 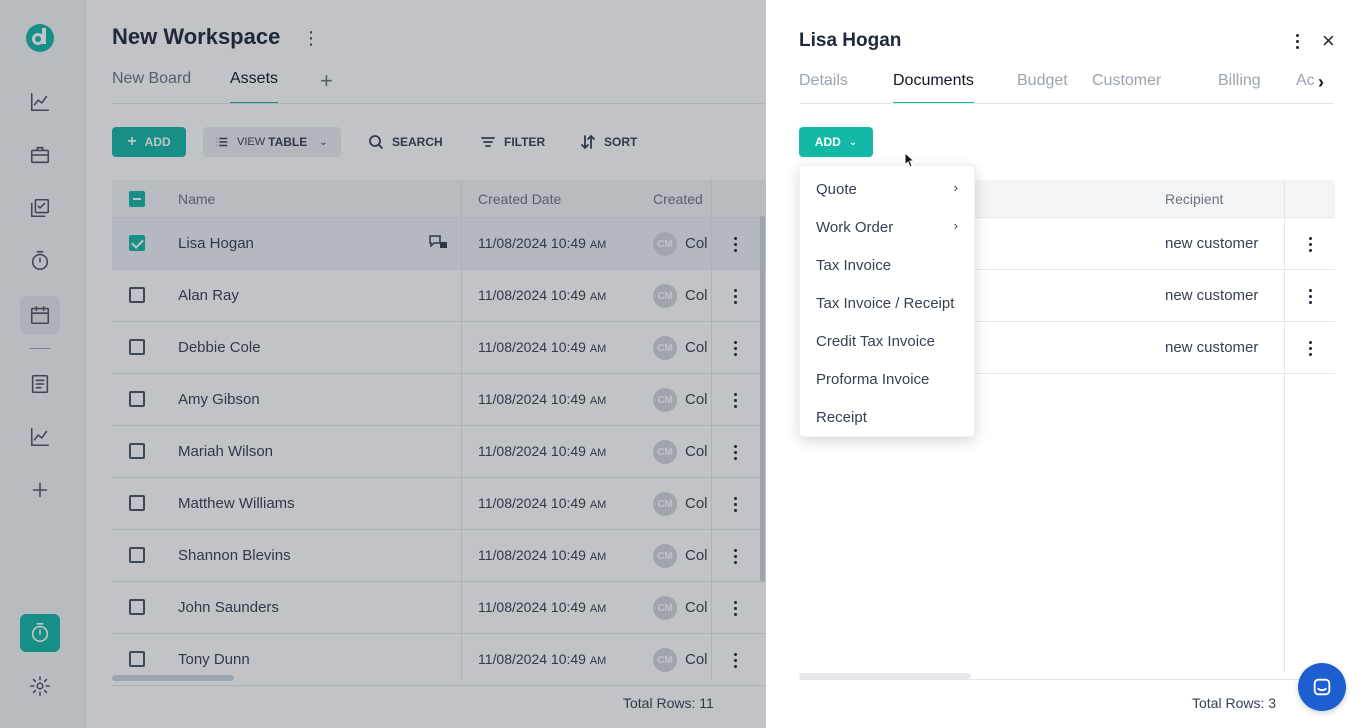 I want to click on tabs-scroll-right-icon: ›, so click(x=1321, y=82).